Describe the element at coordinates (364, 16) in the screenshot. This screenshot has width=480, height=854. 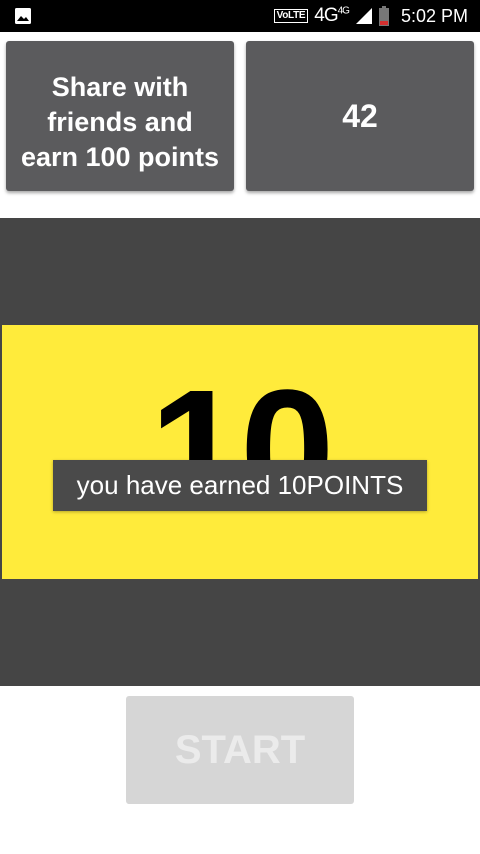
I see `signal-icon` at that location.